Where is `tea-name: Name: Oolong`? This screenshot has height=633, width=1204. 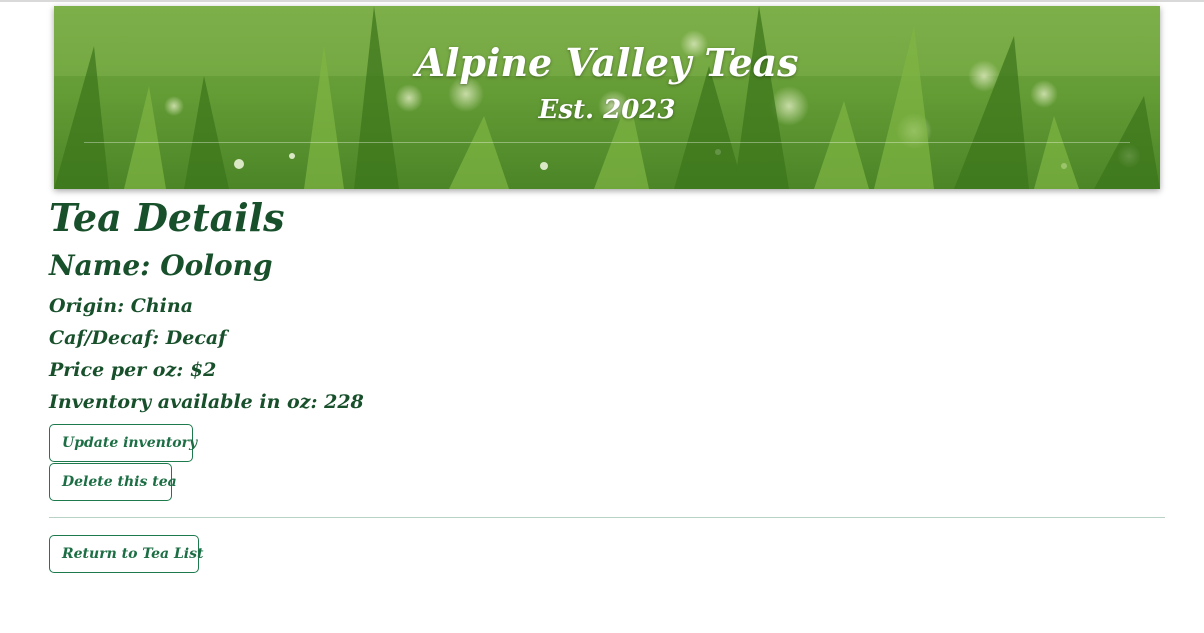 tea-name: Name: Oolong is located at coordinates (161, 265).